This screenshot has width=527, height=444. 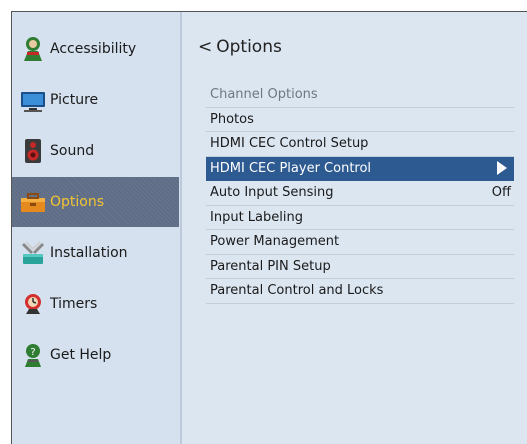 I want to click on sidebar-item-label: Options, so click(x=77, y=202).